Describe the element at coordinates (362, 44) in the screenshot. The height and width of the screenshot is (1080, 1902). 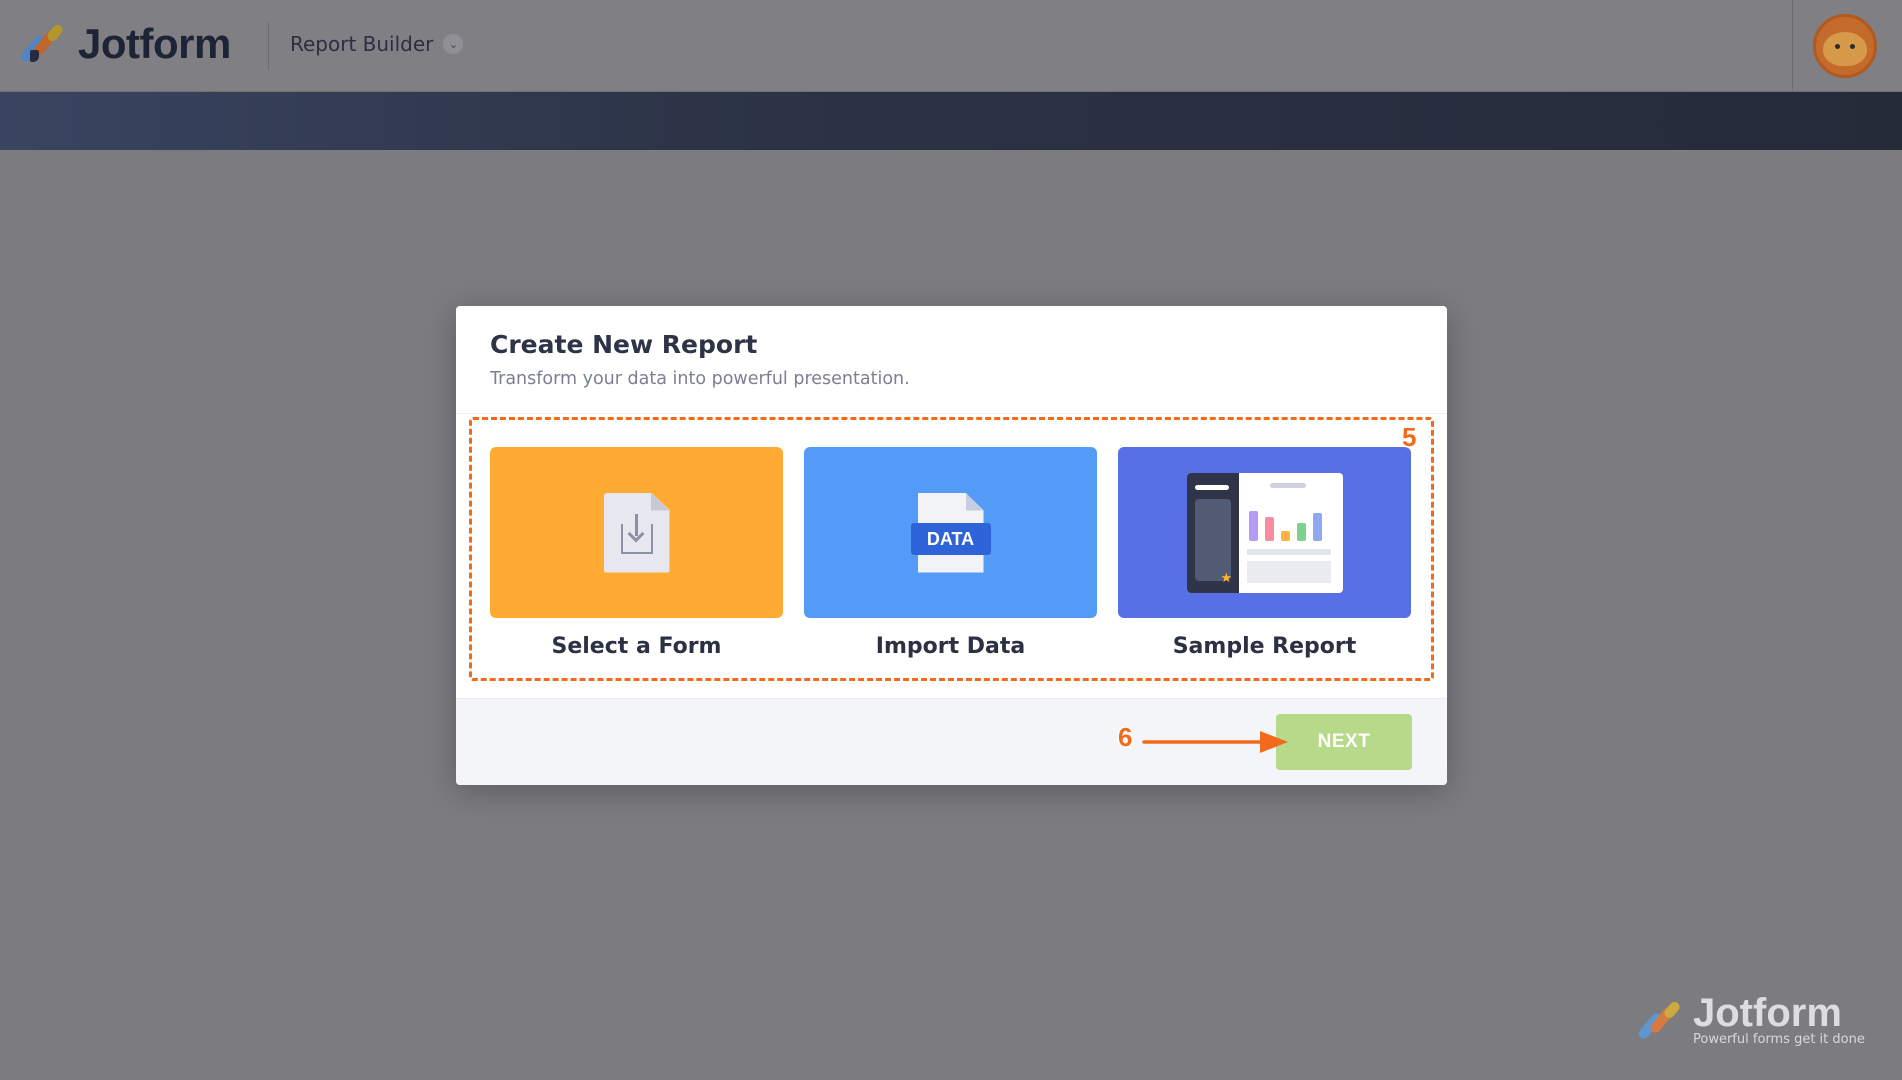
I see `product-label: Report Builder` at that location.